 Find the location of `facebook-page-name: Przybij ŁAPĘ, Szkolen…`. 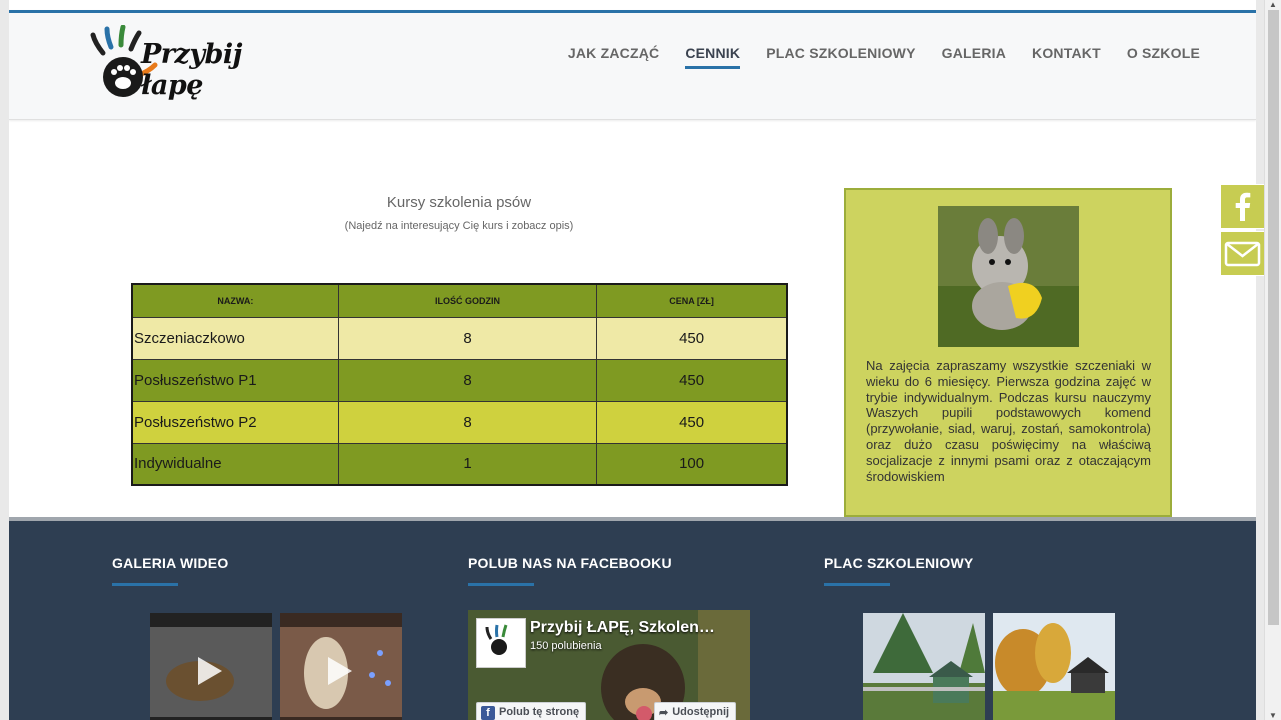

facebook-page-name: Przybij ŁAPĘ, Szkolen… is located at coordinates (622, 628).